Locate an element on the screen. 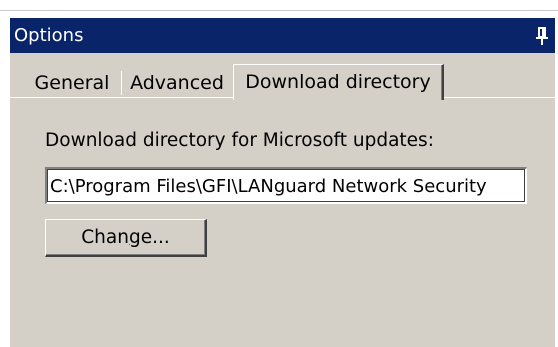 This screenshot has height=347, width=558. download-directory-input is located at coordinates (286, 185).